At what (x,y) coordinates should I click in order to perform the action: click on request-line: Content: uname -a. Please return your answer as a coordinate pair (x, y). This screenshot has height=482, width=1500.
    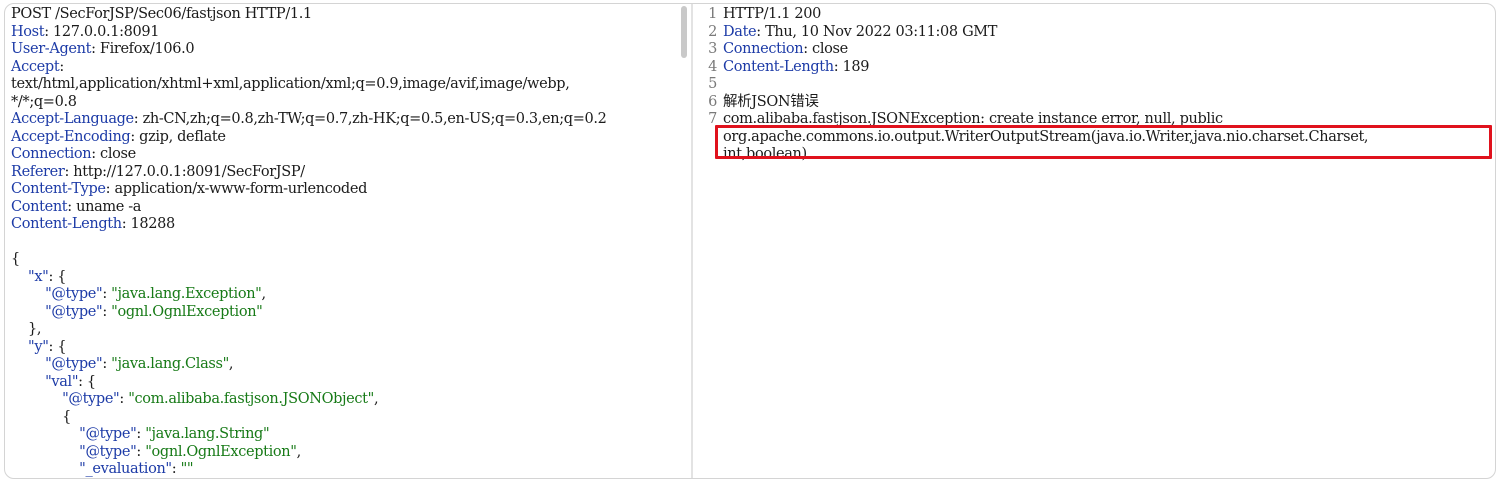
    Looking at the image, I should click on (76, 208).